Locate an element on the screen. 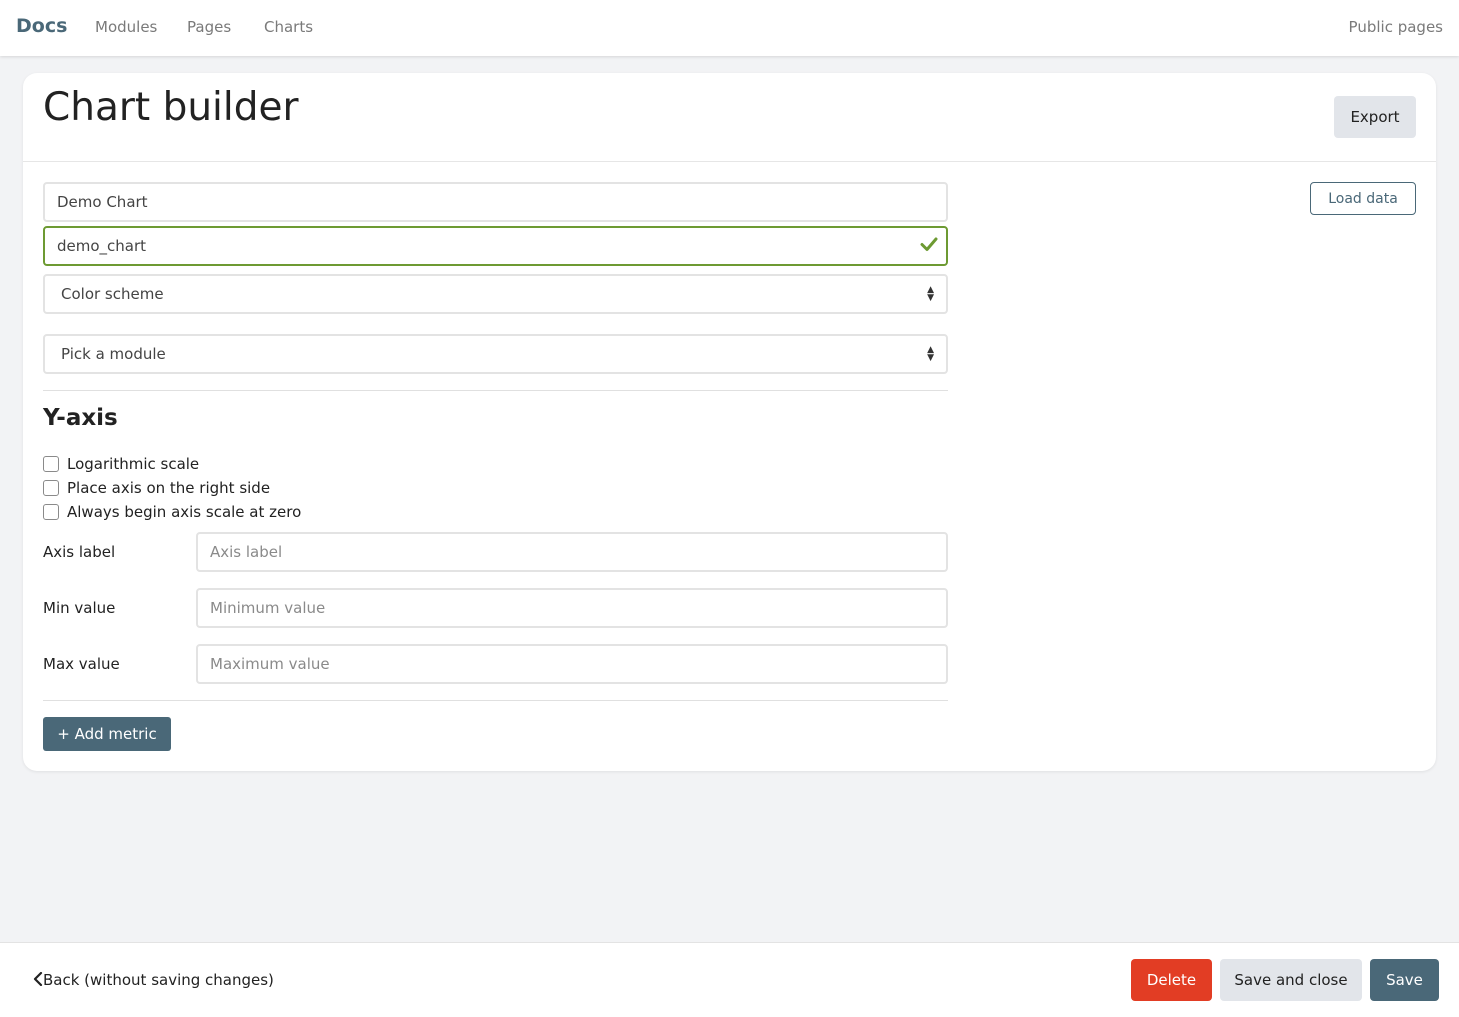 The image size is (1459, 1017). color-scheme-select: Color scheme ▲ ▼ is located at coordinates (495, 294).